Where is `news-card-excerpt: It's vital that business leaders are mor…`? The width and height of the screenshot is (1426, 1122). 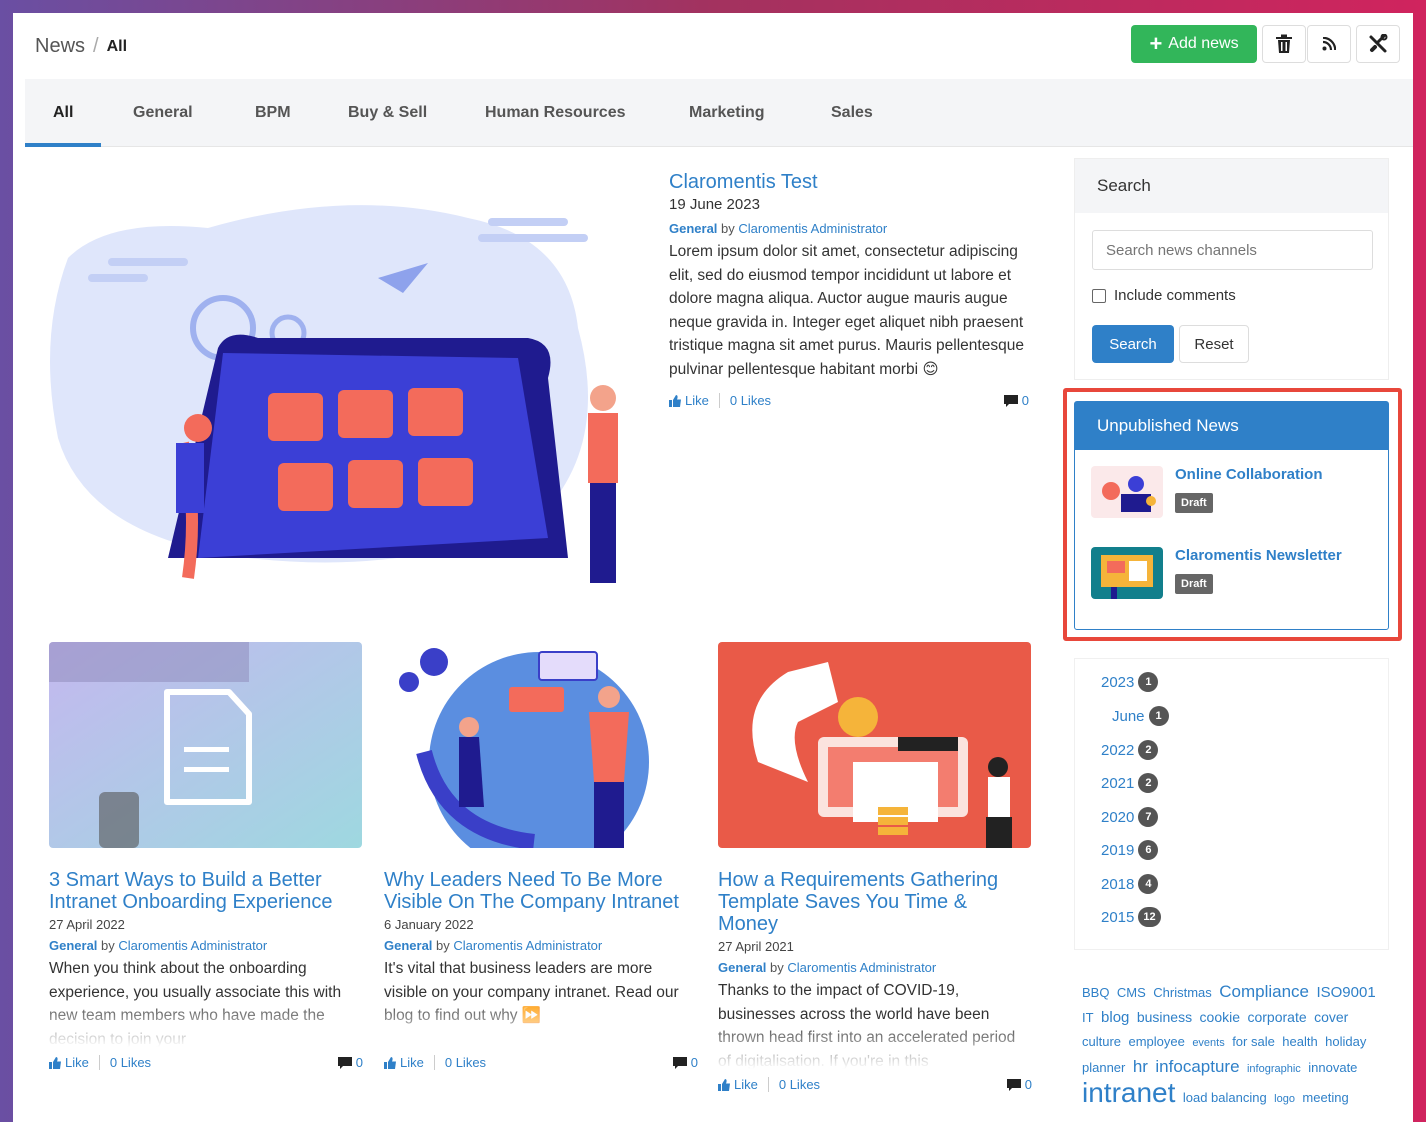 news-card-excerpt: It's vital that business leaders are mor… is located at coordinates (541, 1002).